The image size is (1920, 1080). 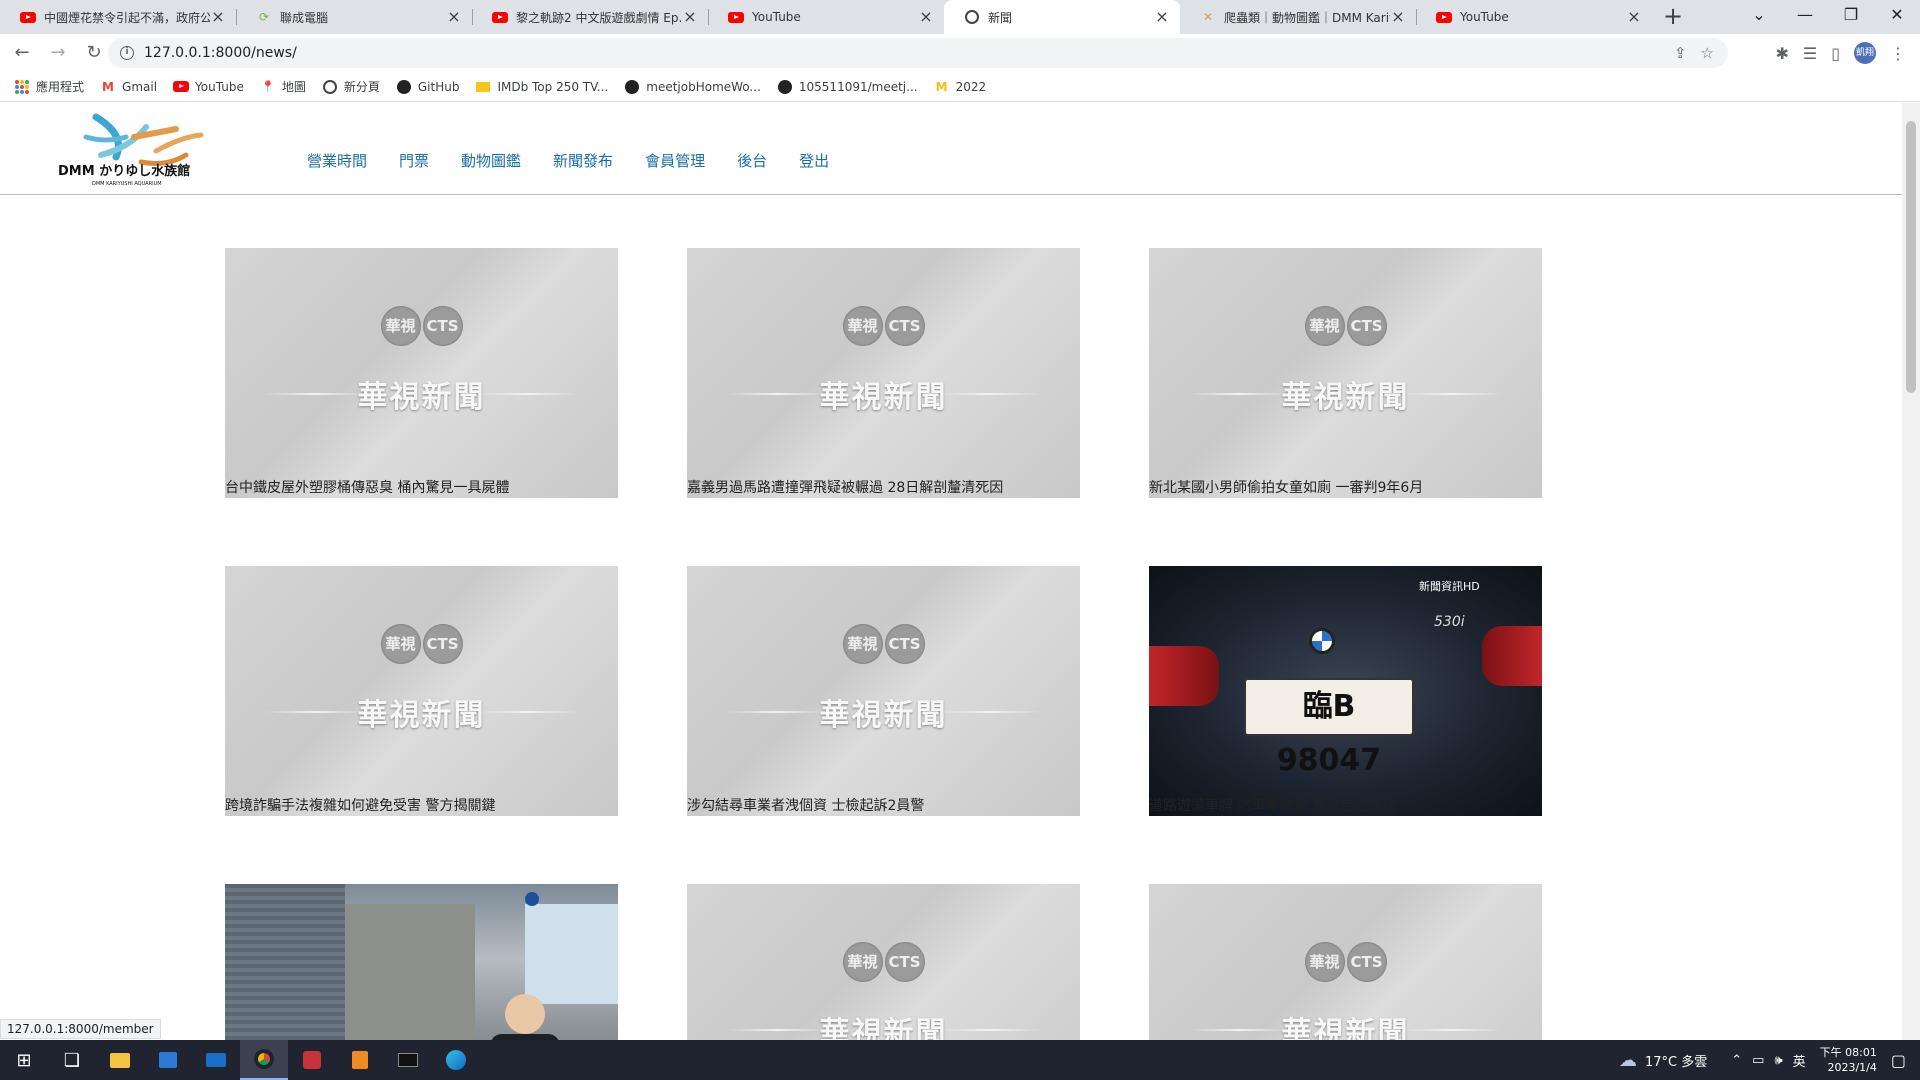 I want to click on clock: 下午 08:01 2023/1/4, so click(x=1848, y=1060).